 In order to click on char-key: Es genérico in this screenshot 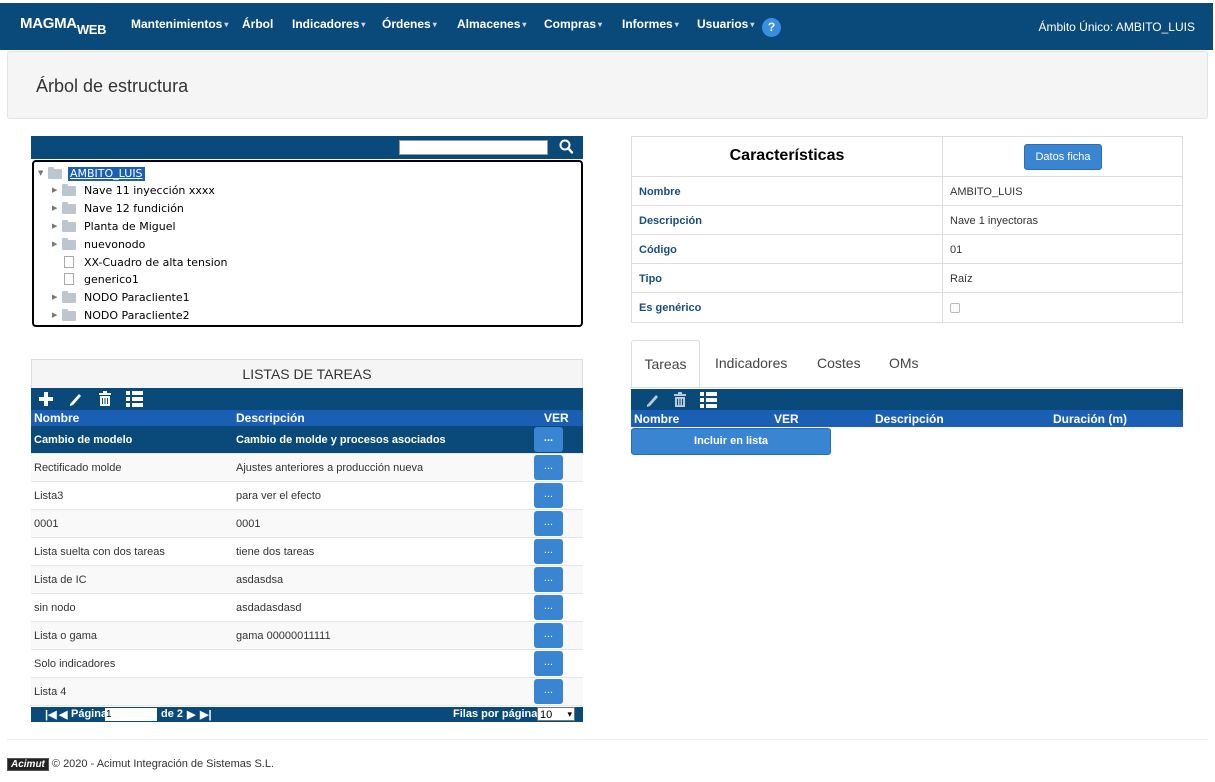, I will do `click(670, 308)`.